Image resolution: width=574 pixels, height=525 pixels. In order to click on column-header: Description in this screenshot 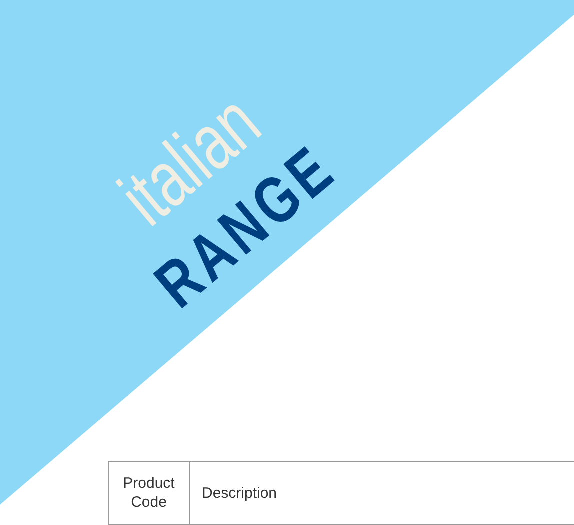, I will do `click(382, 493)`.